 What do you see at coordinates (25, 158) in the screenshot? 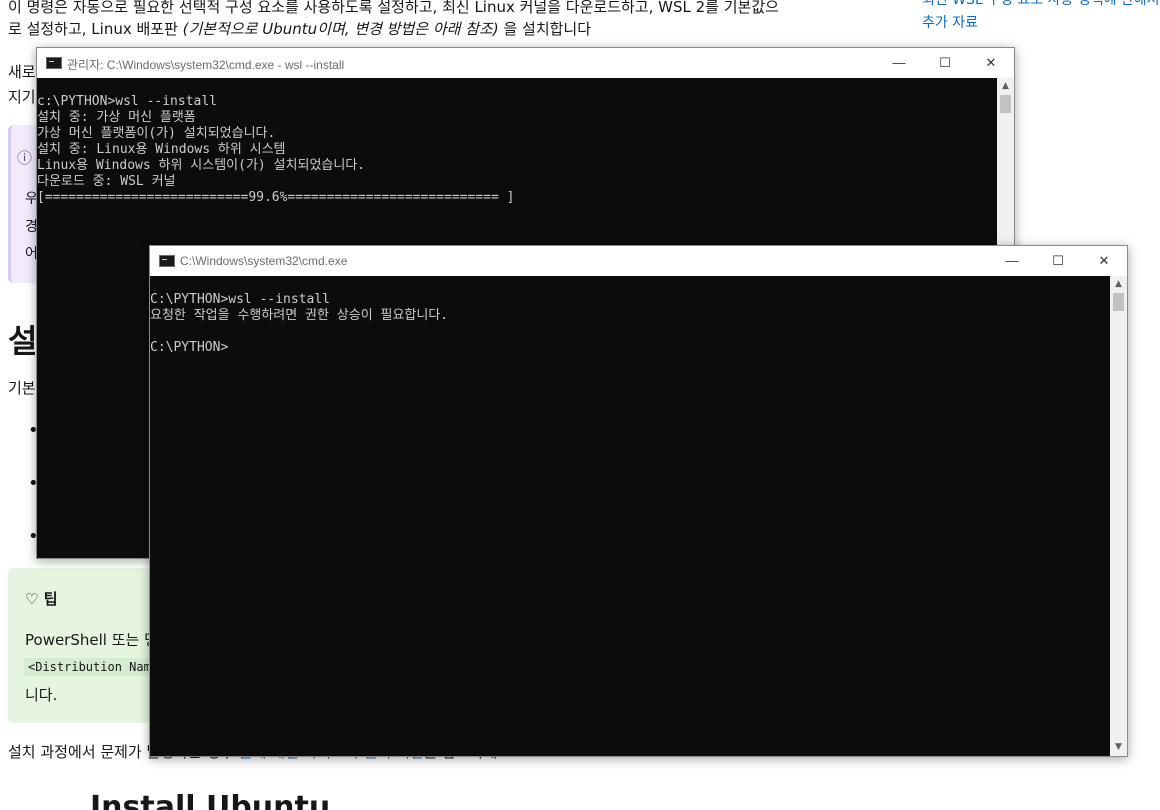
I see `info-circle-icon: ⓘ` at bounding box center [25, 158].